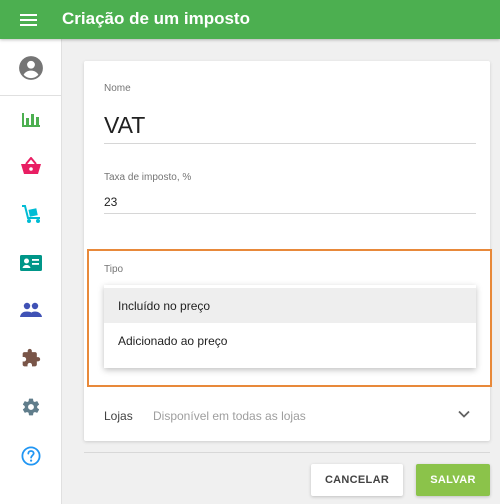 The height and width of the screenshot is (504, 500). What do you see at coordinates (117, 88) in the screenshot?
I see `name-label: Nome` at bounding box center [117, 88].